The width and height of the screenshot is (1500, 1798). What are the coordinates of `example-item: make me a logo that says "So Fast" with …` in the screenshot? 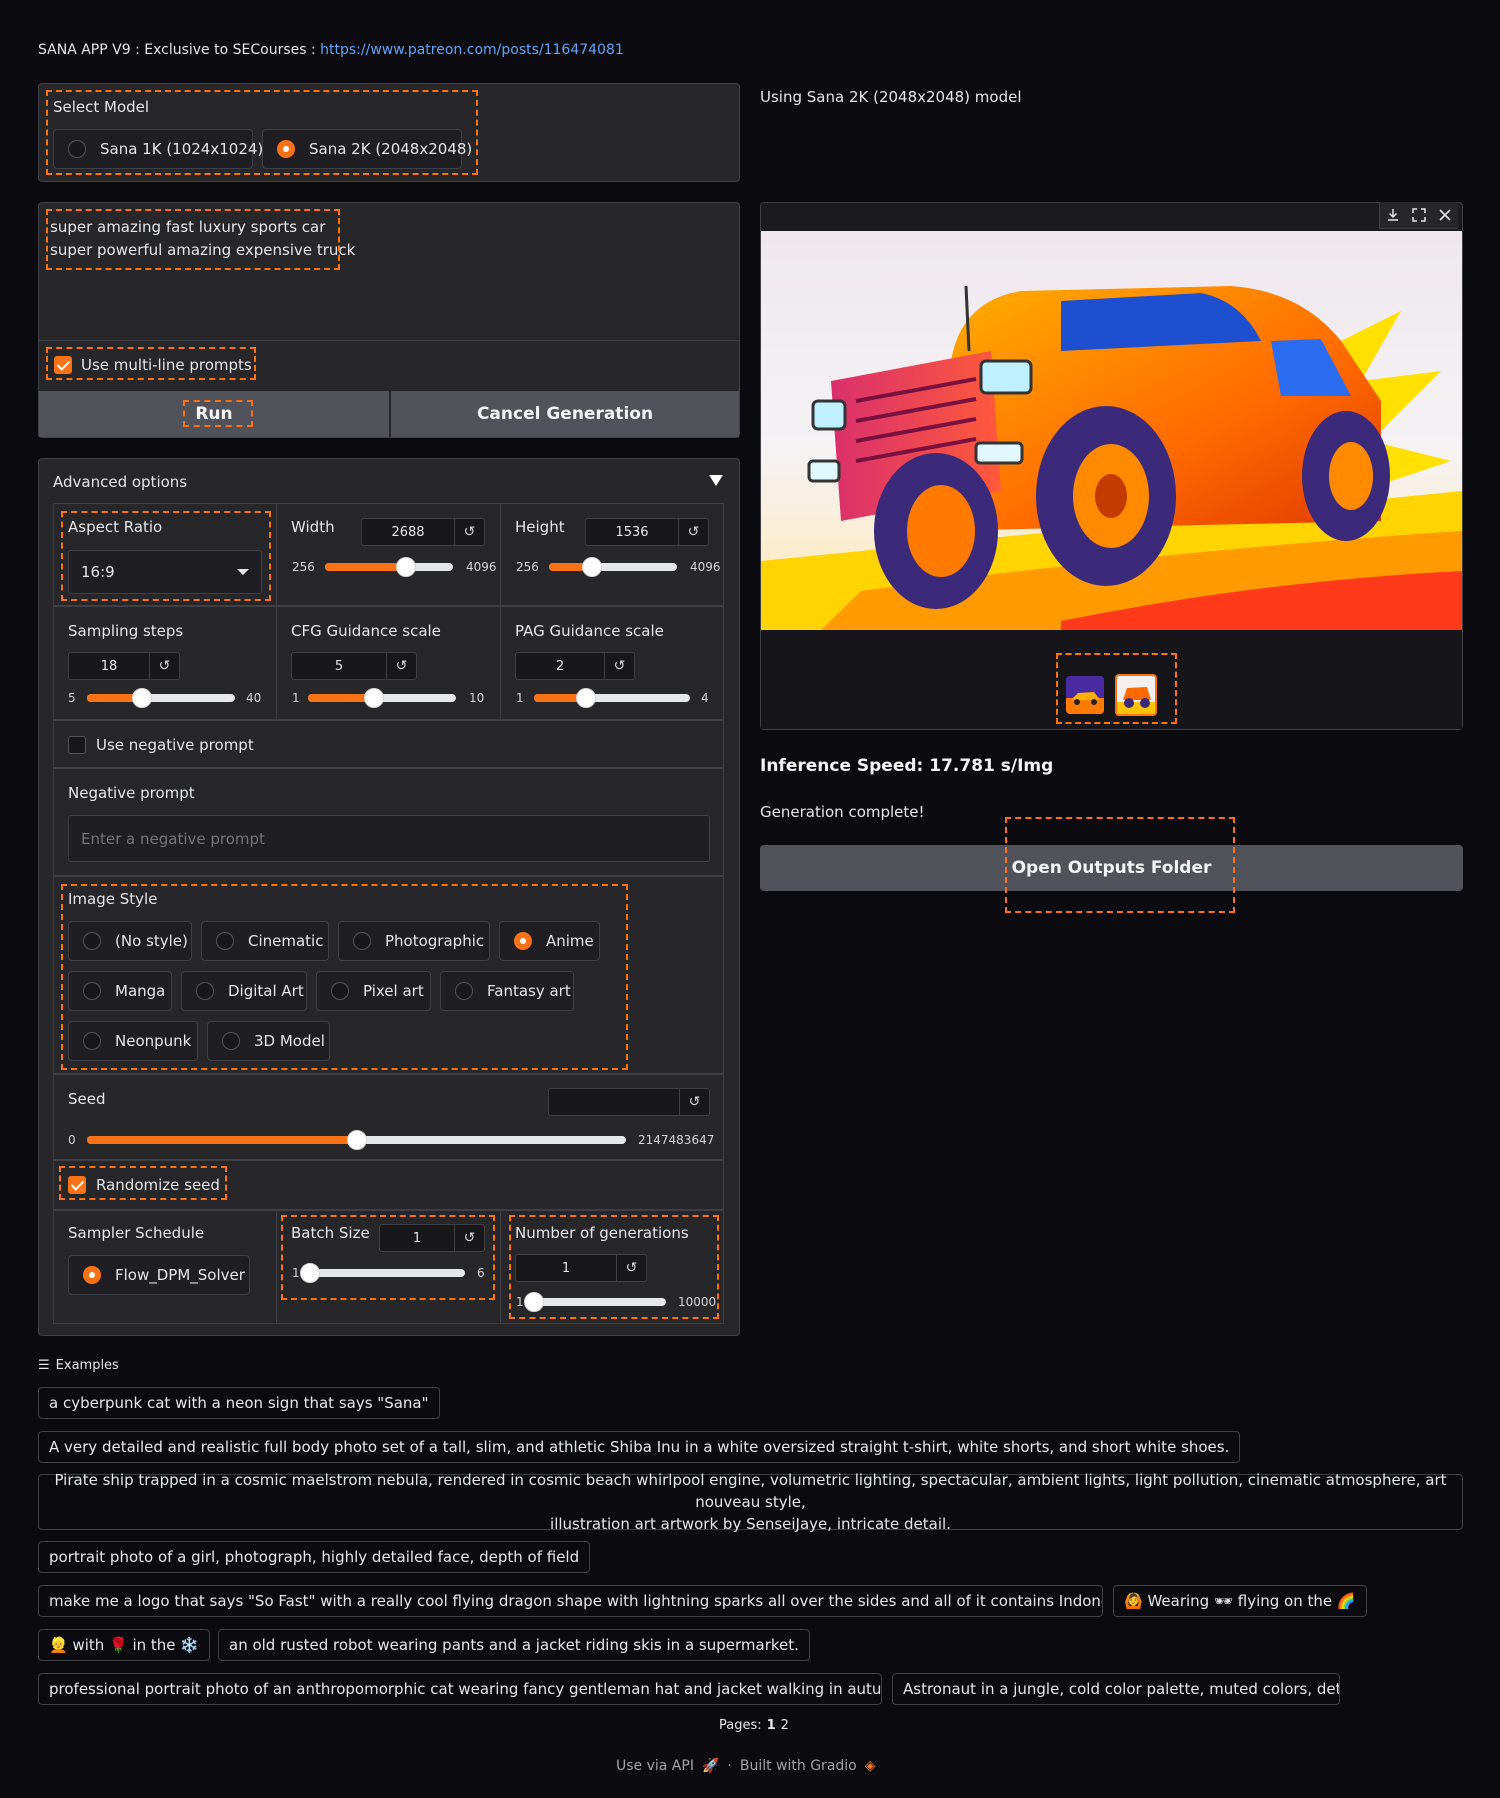 It's located at (570, 1601).